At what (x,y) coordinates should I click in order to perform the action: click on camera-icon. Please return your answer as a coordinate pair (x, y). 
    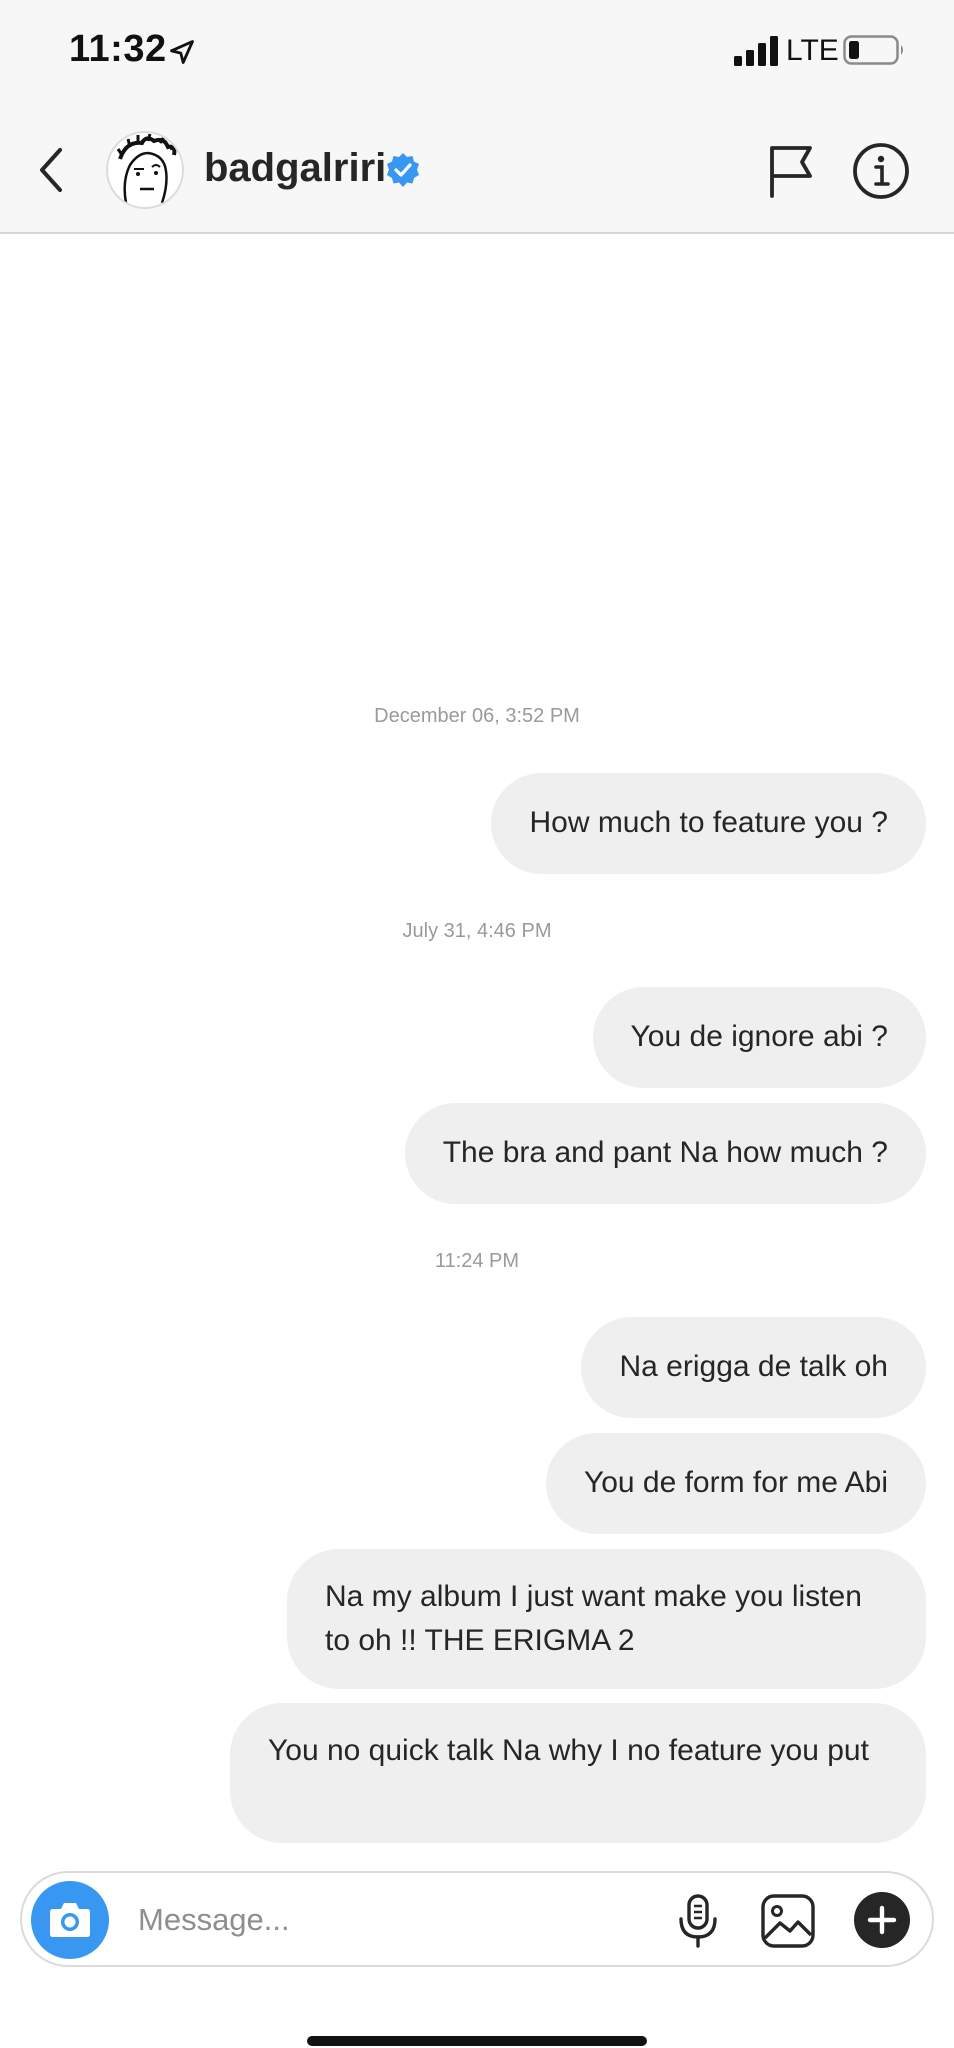
    Looking at the image, I should click on (70, 1920).